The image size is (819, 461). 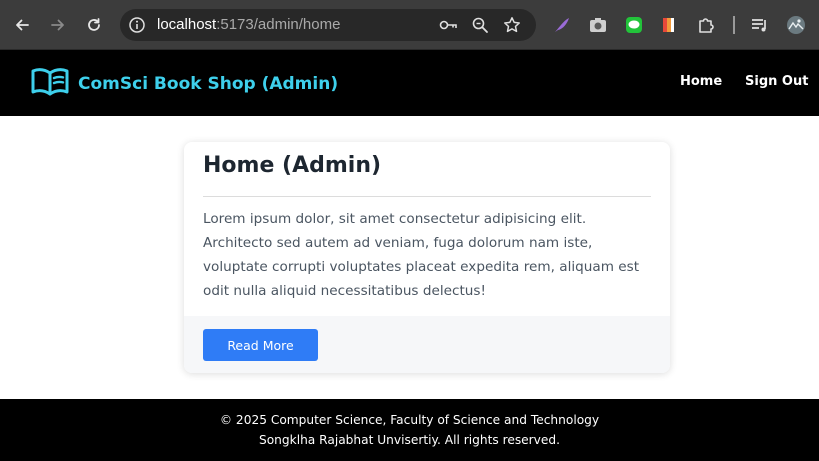 What do you see at coordinates (734, 25) in the screenshot?
I see `toolbar-divider` at bounding box center [734, 25].